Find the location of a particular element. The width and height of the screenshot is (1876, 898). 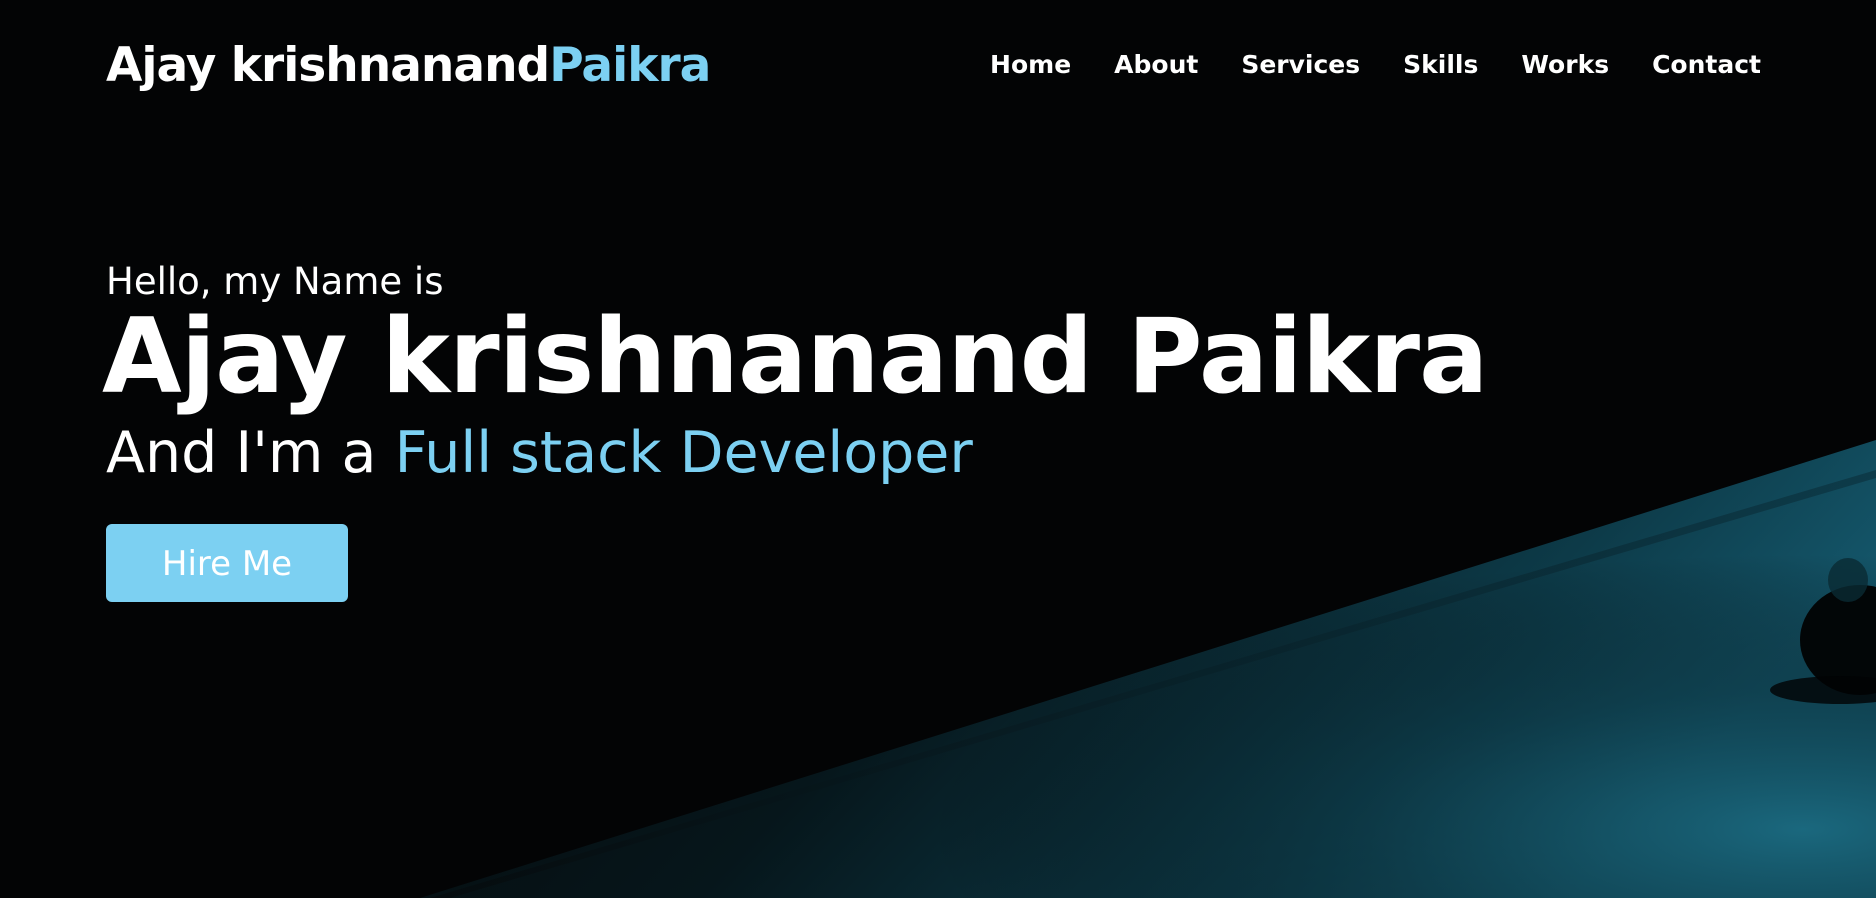

hero-role-title: Full stack Developer is located at coordinates (683, 453).